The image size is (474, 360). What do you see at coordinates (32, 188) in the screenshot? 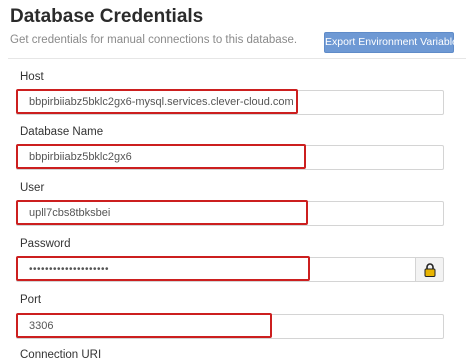
I see `user-label: User` at bounding box center [32, 188].